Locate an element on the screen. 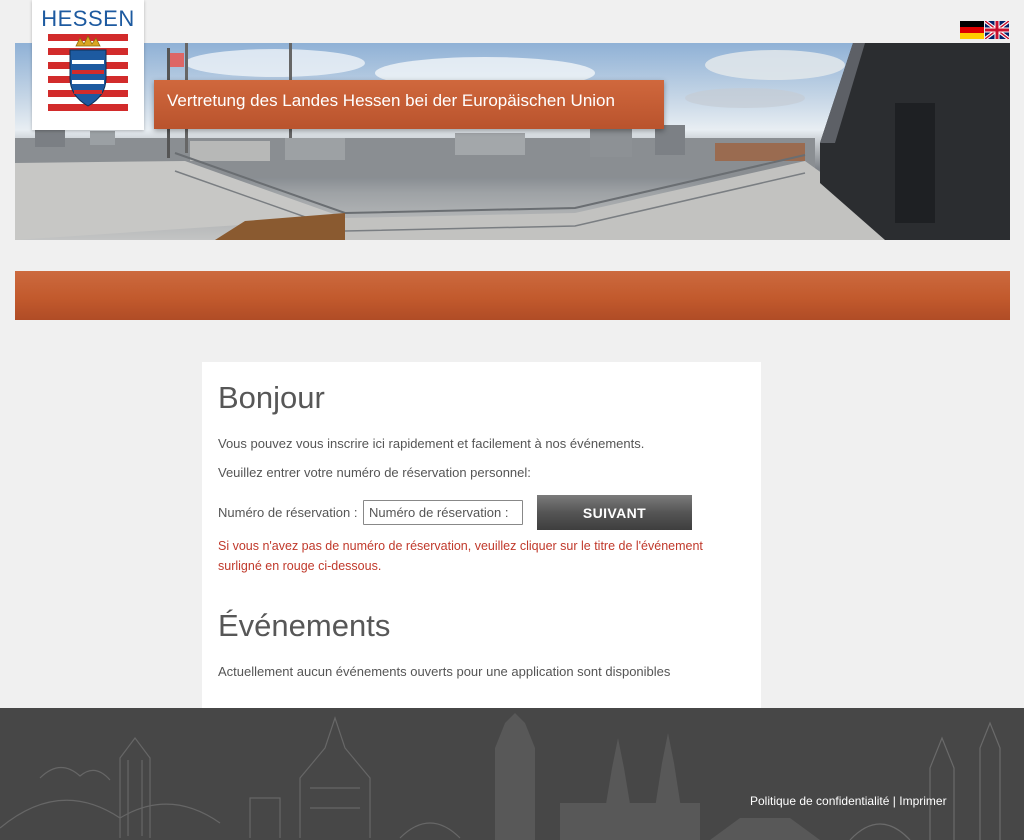  next-button: SUIVANT is located at coordinates (614, 512).